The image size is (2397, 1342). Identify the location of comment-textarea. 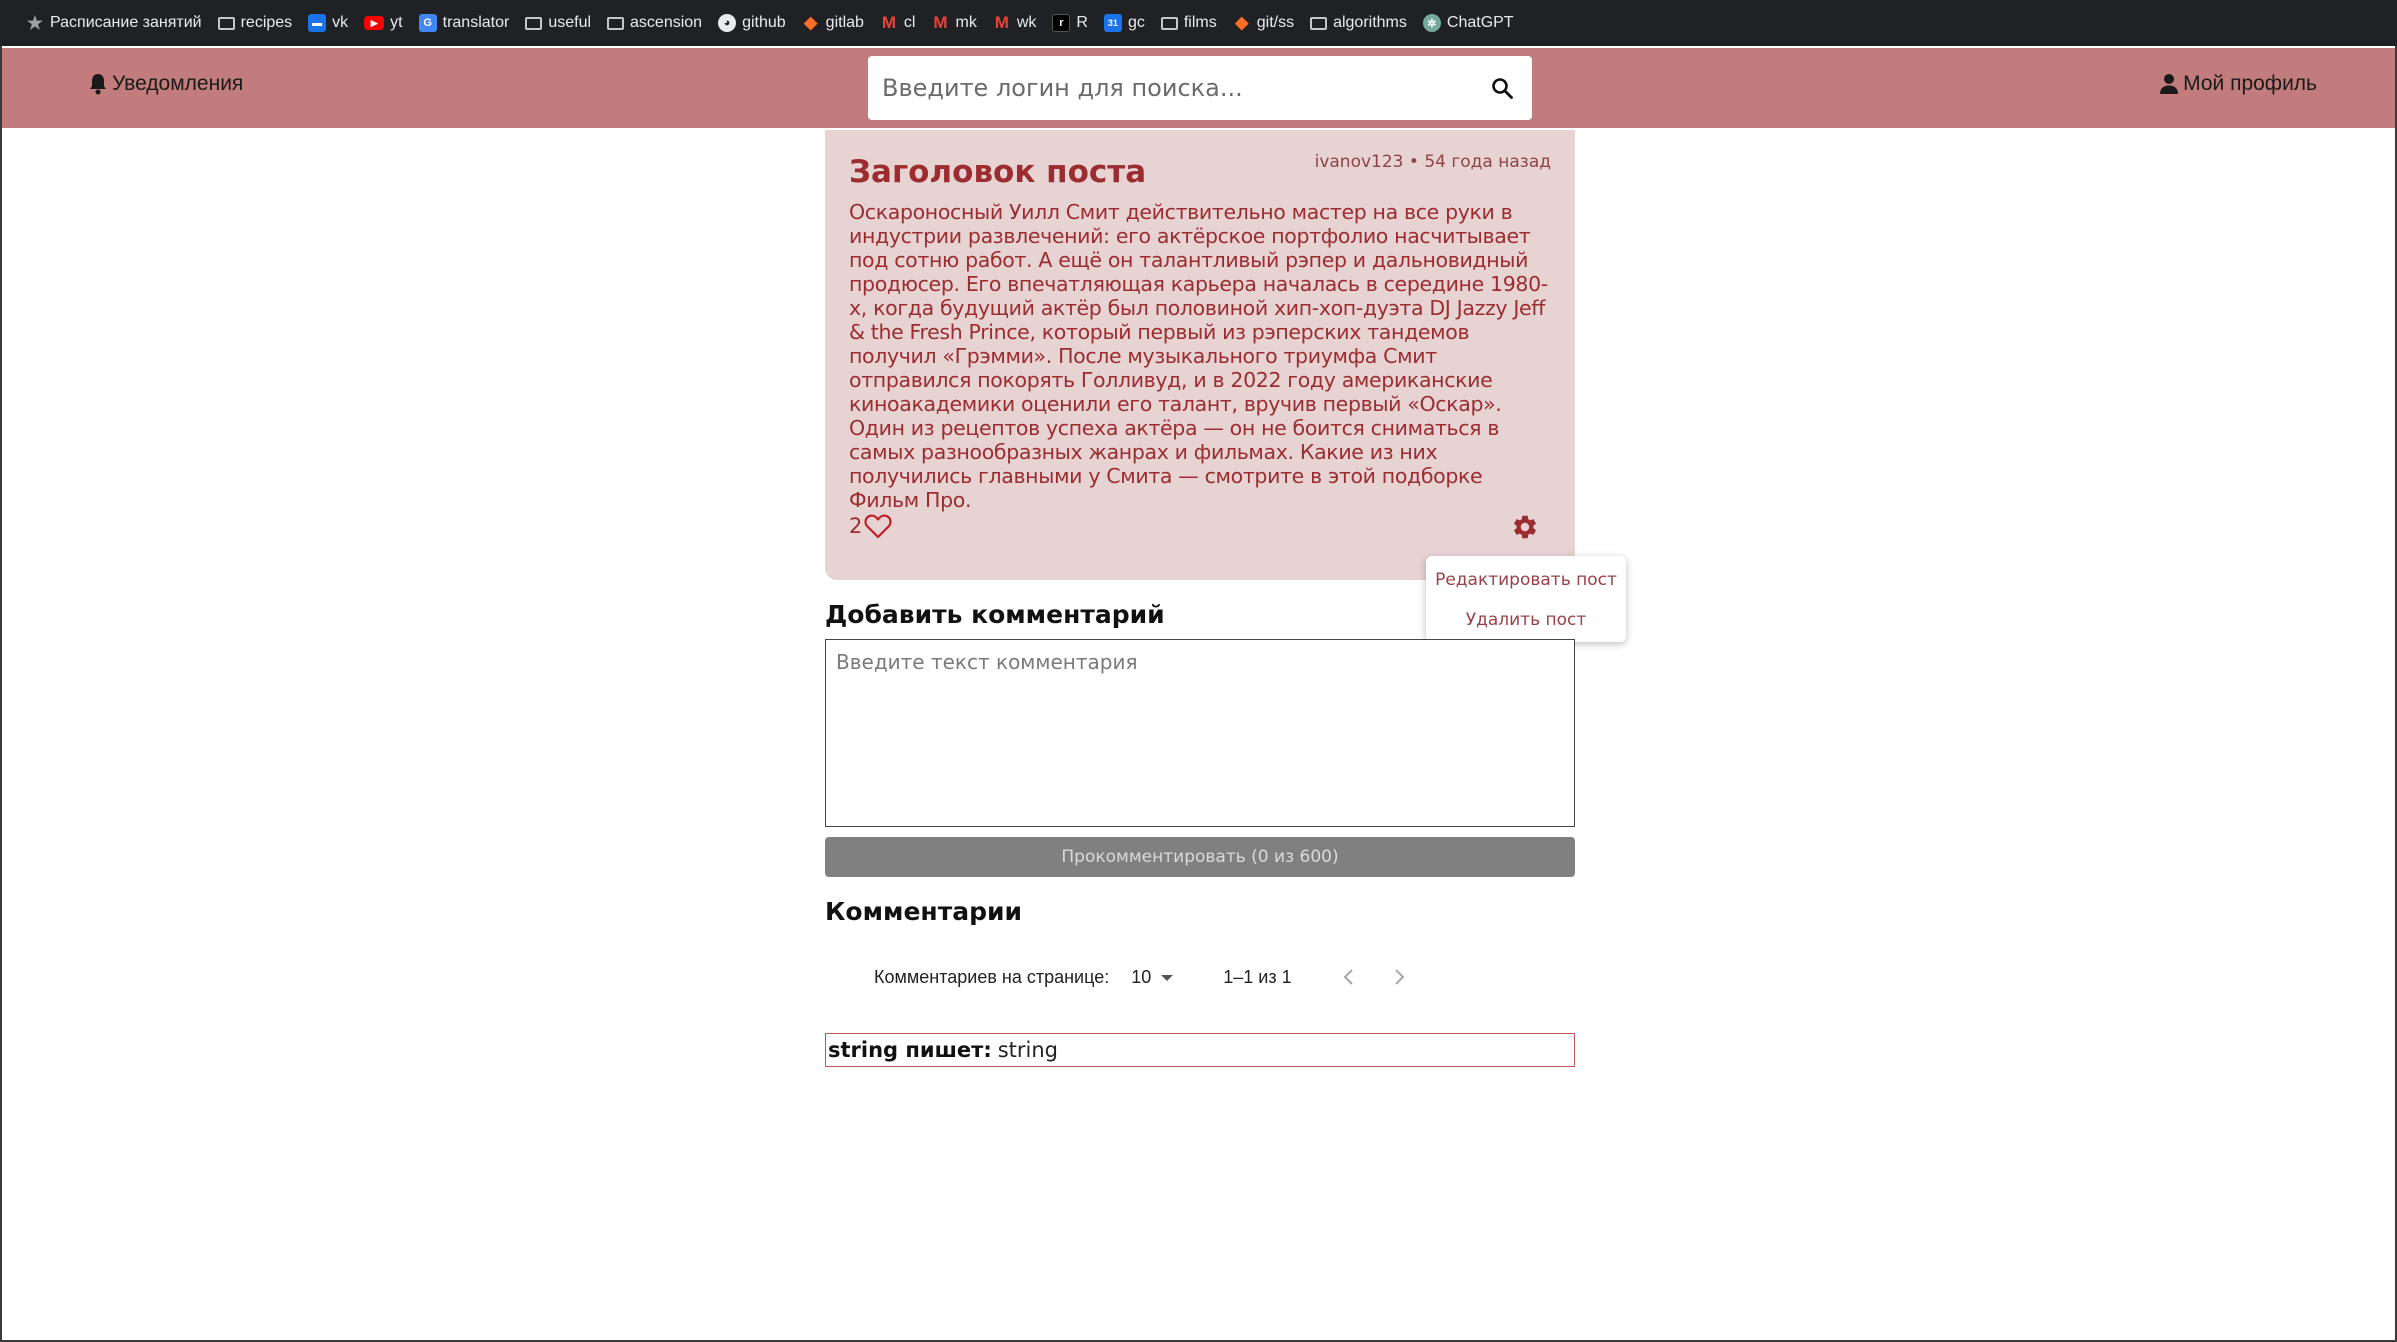
(1200, 733).